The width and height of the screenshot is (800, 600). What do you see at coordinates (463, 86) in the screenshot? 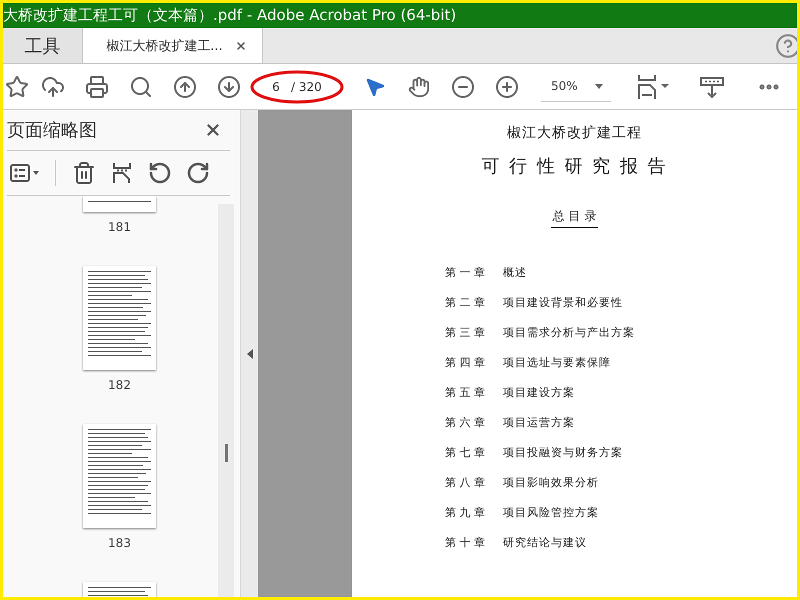
I see `zoom-out-icon` at bounding box center [463, 86].